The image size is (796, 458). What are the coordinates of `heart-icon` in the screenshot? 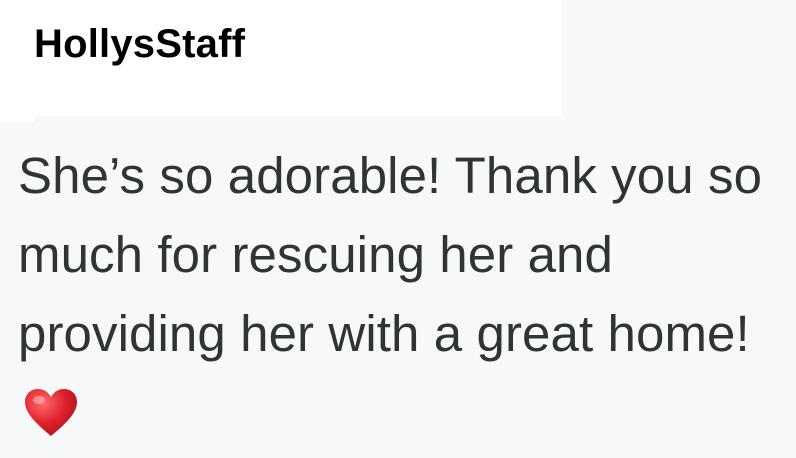 It's located at (51, 419).